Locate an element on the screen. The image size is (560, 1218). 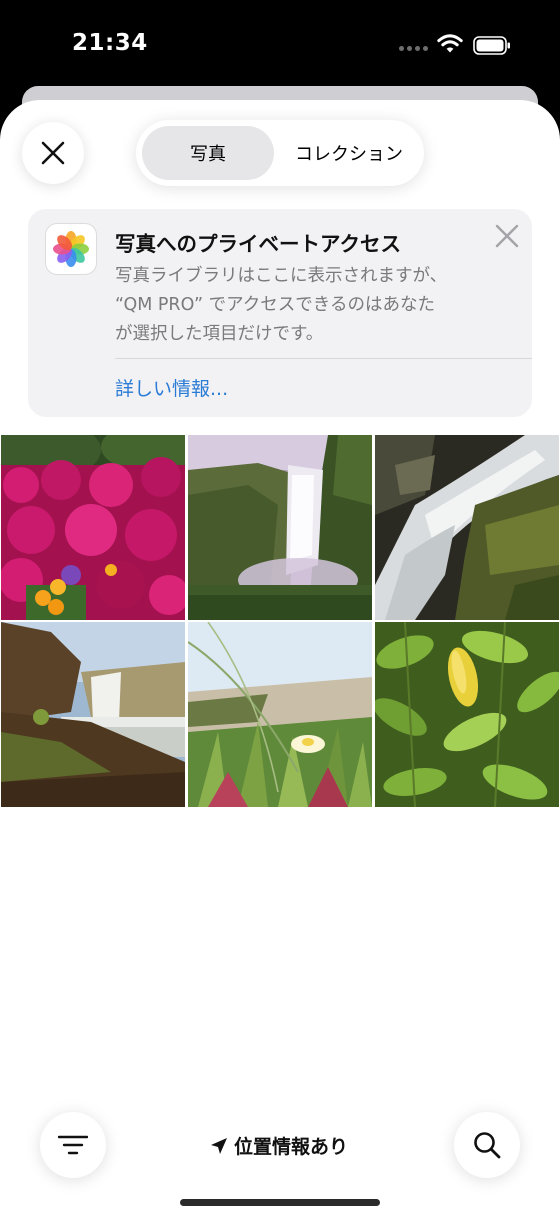
banner-title: 写真へのプライベートアクセス is located at coordinates (258, 244).